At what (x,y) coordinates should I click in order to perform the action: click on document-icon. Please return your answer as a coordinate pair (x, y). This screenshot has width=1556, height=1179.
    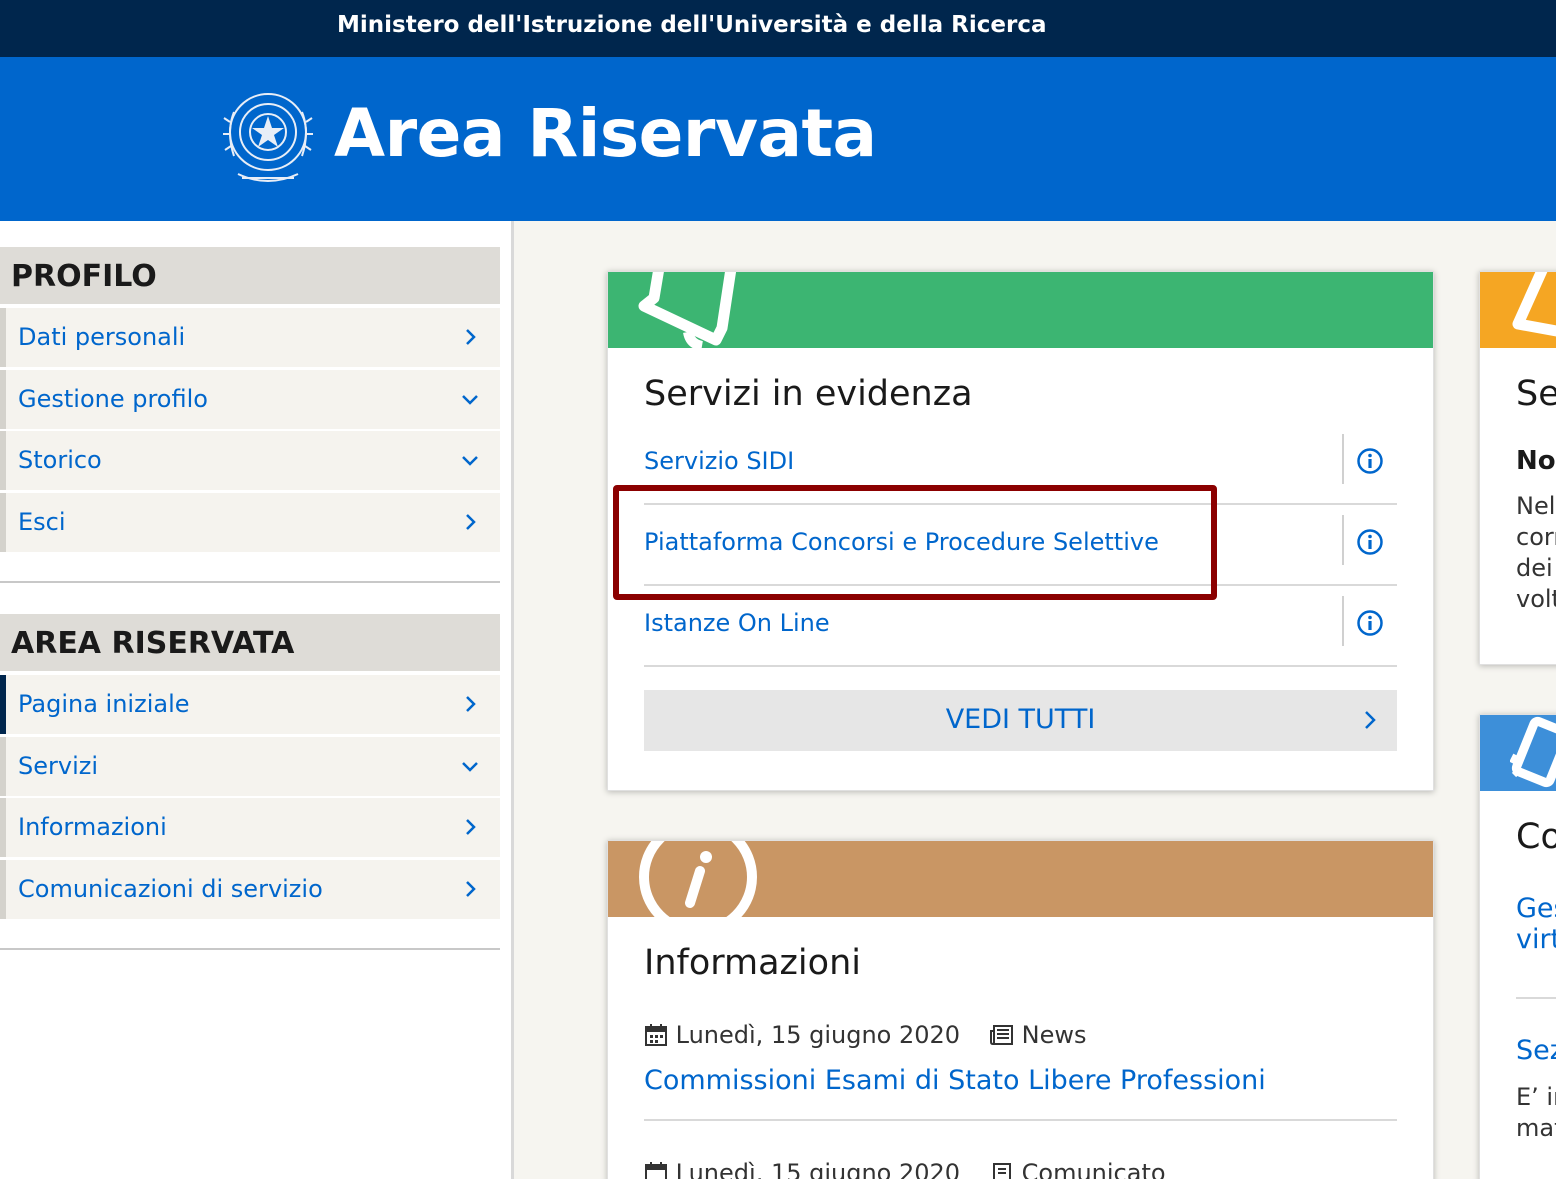
    Looking at the image, I should click on (1002, 1171).